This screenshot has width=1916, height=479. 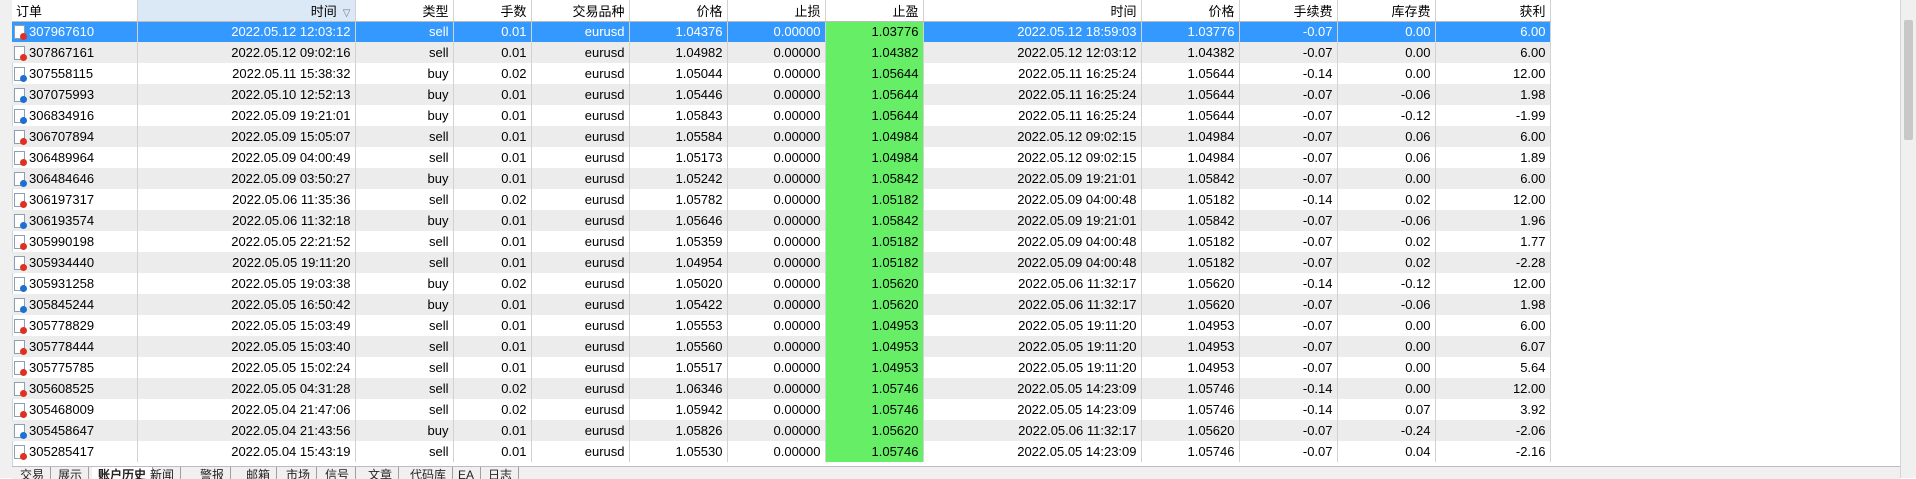 What do you see at coordinates (1493, 388) in the screenshot?
I see `cell-profit: 12.00` at bounding box center [1493, 388].